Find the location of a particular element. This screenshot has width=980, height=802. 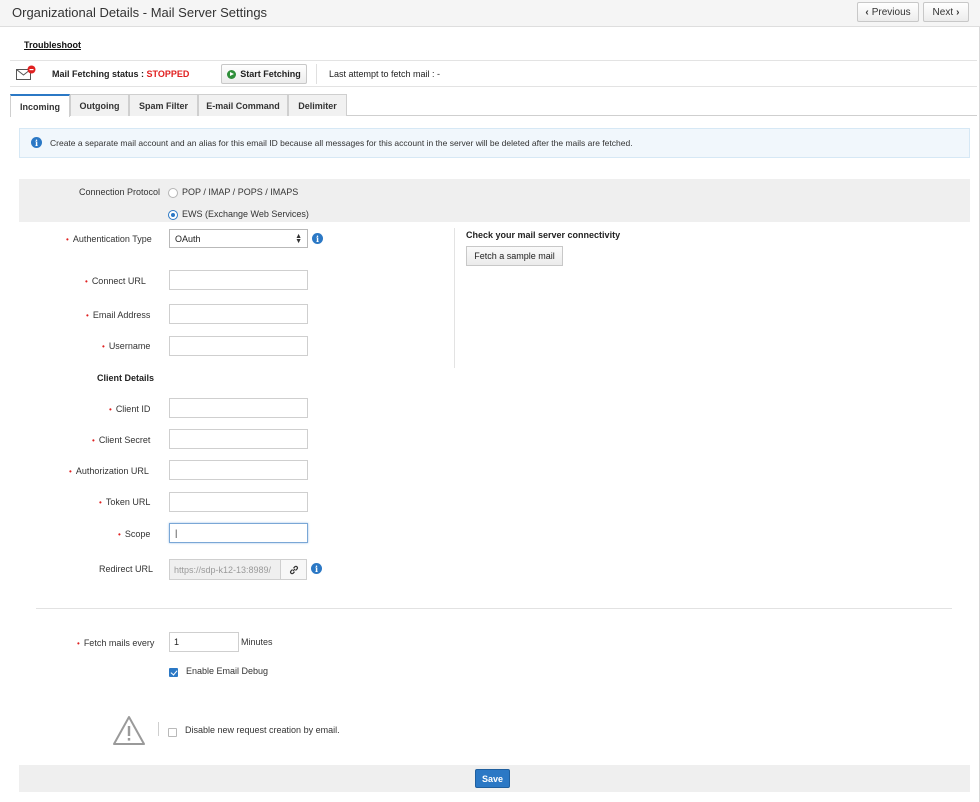

scope-label: • Scope is located at coordinates (134, 534).